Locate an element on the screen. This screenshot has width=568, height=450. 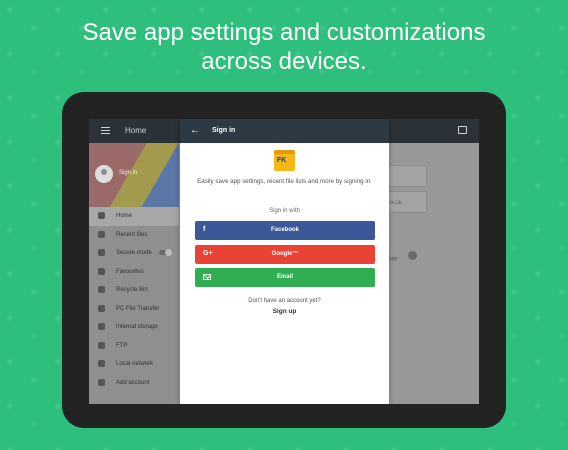
drawer-item-recycle-bin: Recycle Bin is located at coordinates (134, 290).